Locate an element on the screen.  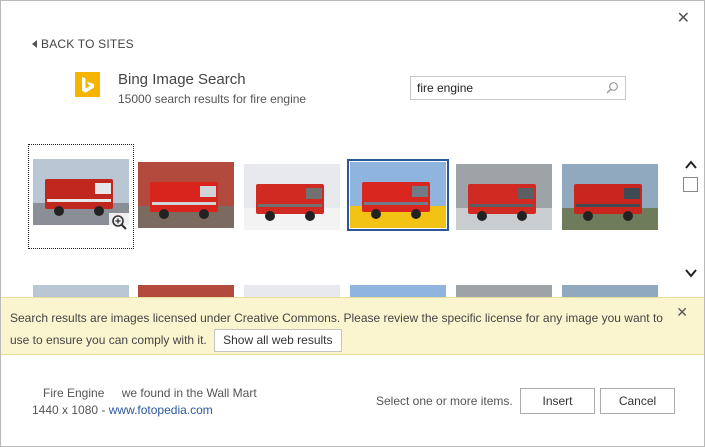
result-thumbnail-fire-engine-vintage is located at coordinates (610, 197).